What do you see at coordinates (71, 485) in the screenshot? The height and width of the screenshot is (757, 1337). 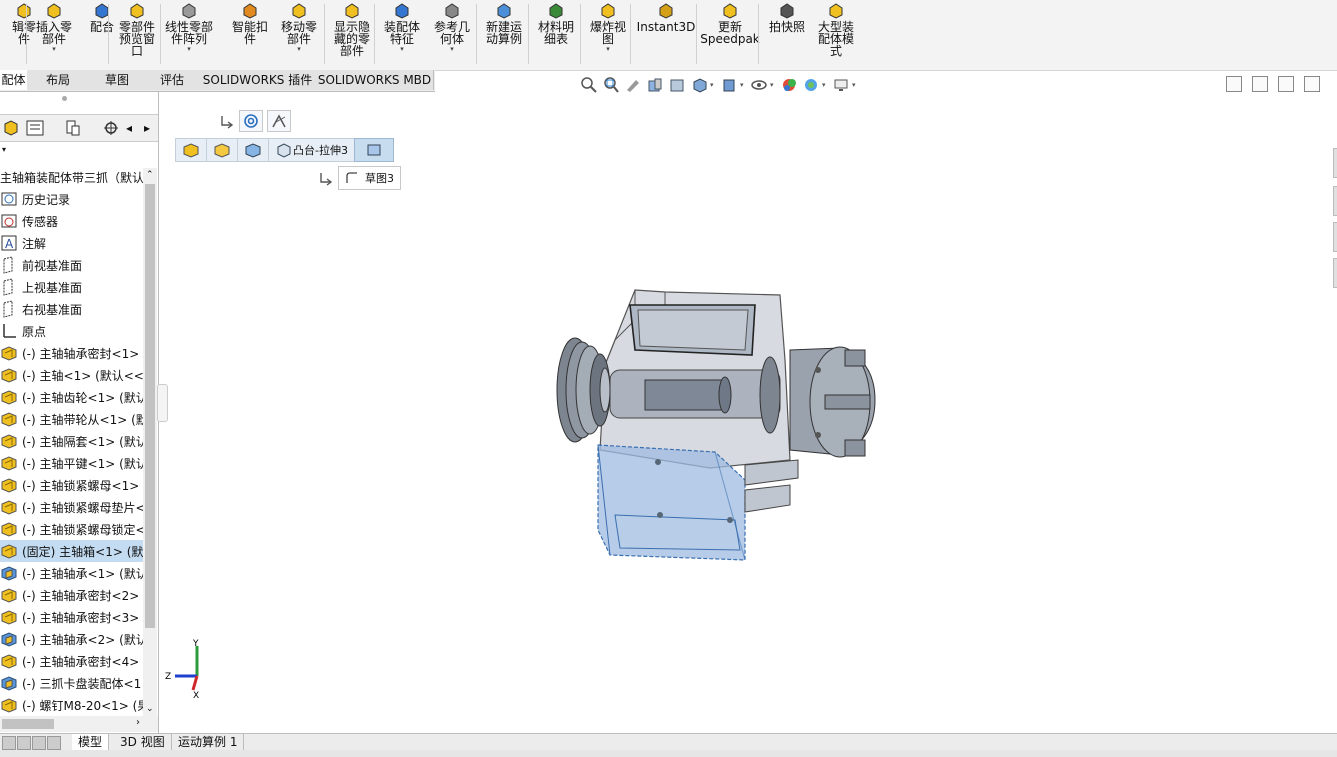 I see `tree-item: (-) 主轴锁紧螺母<1>` at bounding box center [71, 485].